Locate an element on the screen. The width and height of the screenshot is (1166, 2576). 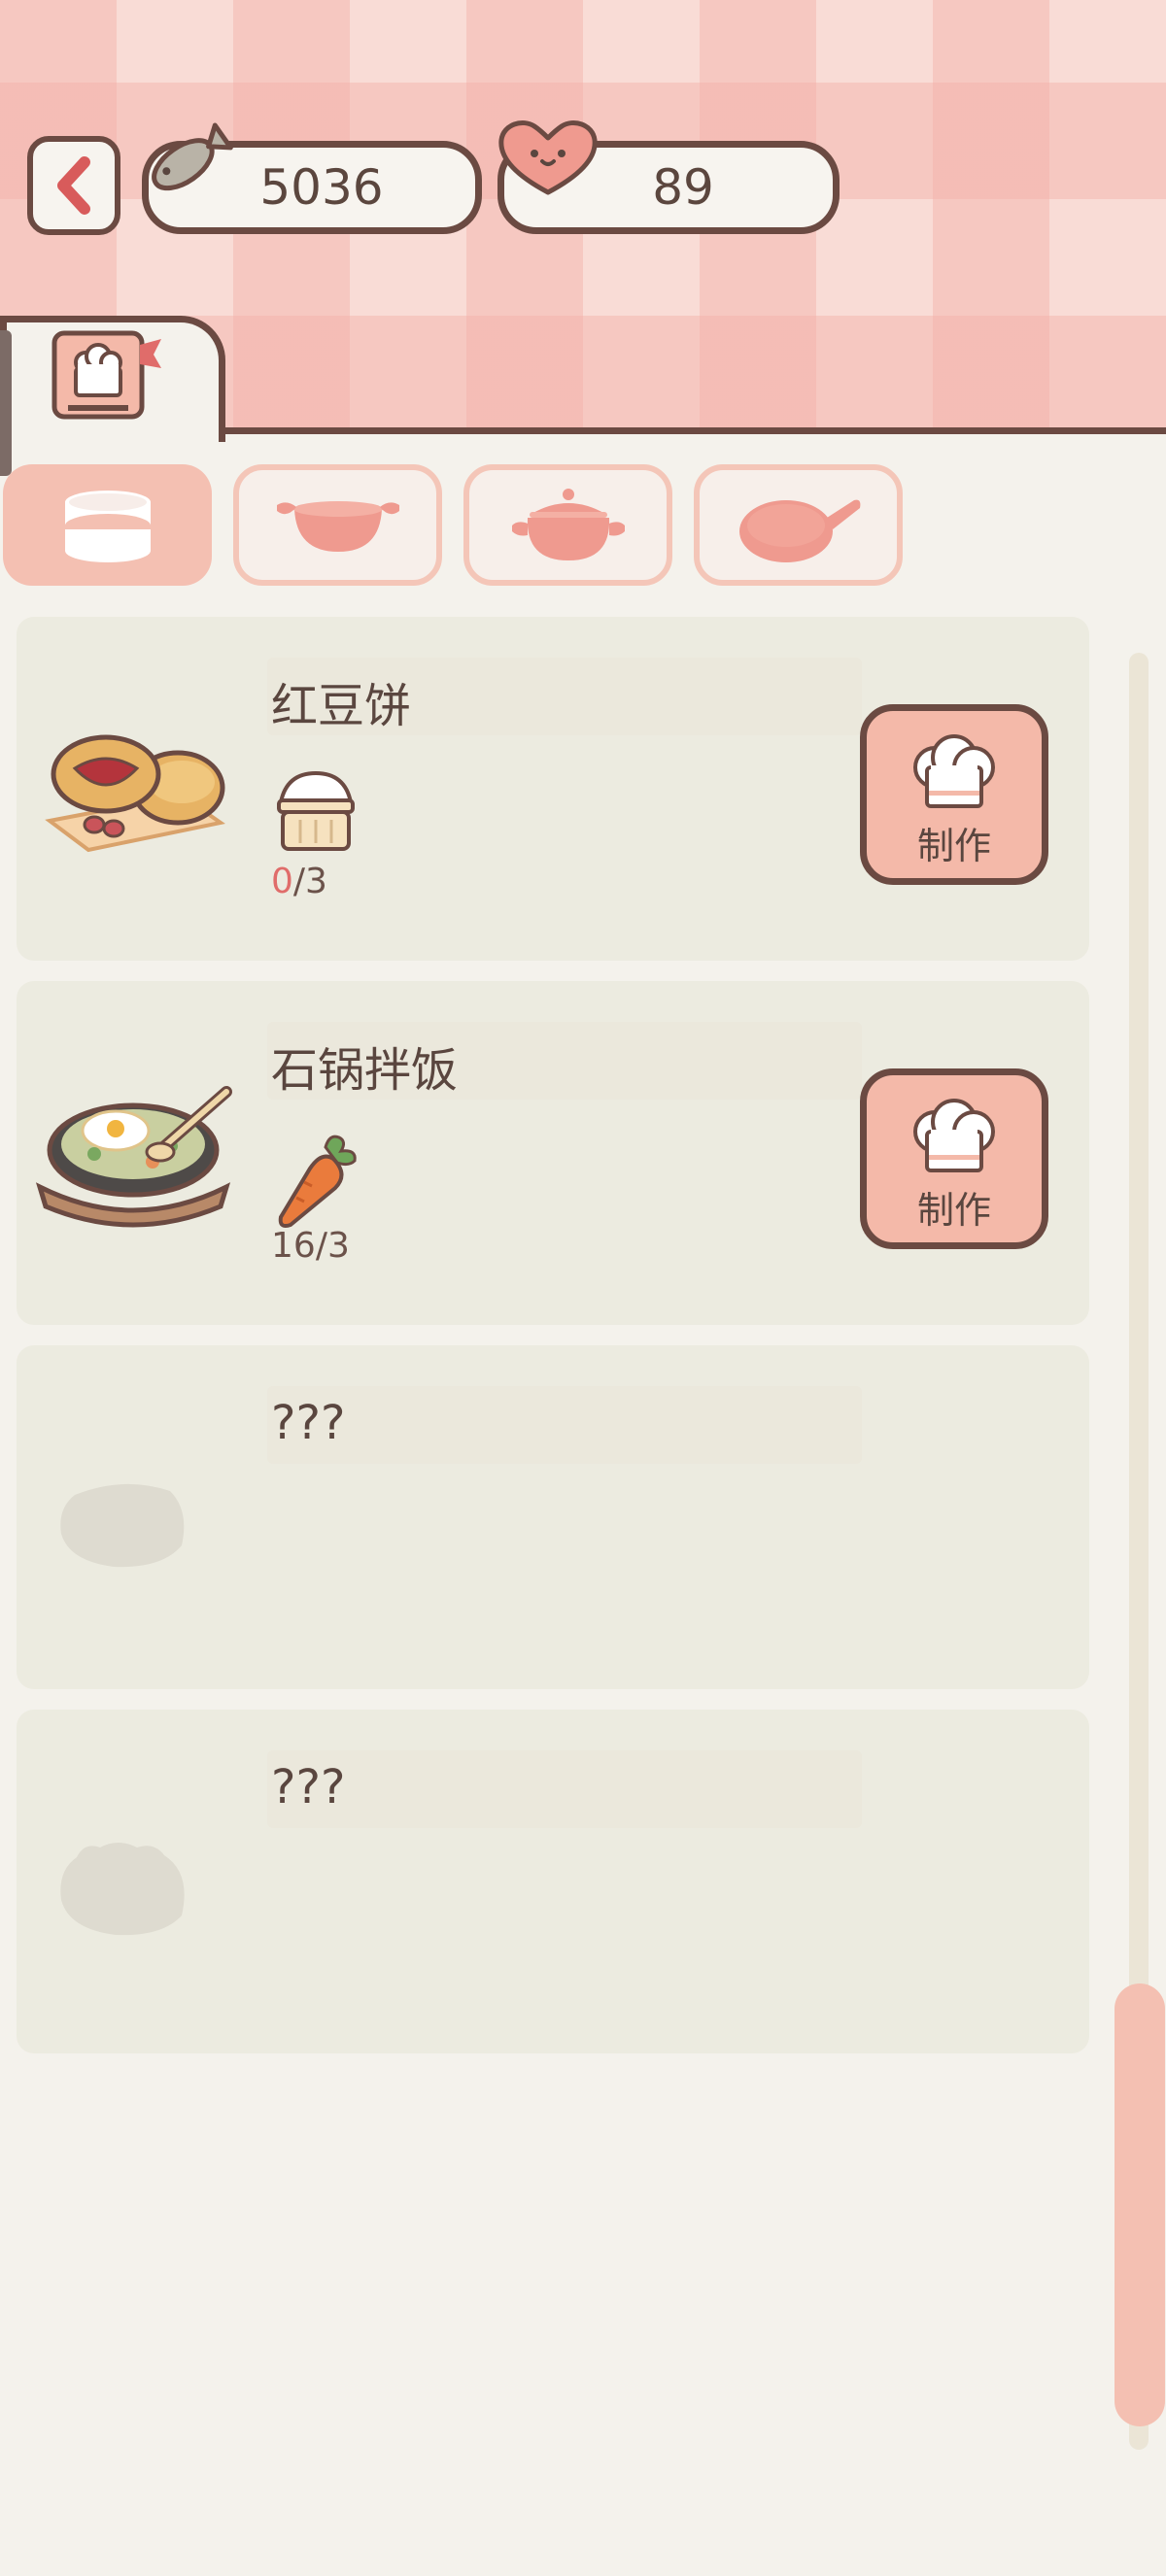
recipe-name: 红豆饼 is located at coordinates (341, 706).